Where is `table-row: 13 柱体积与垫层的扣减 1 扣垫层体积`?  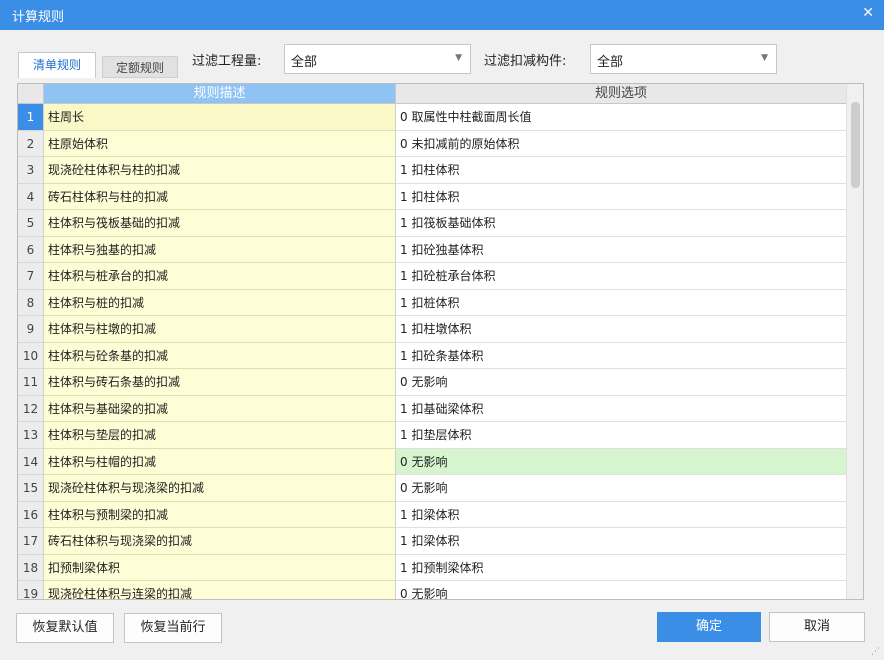 table-row: 13 柱体积与垫层的扣减 1 扣垫层体积 is located at coordinates (432, 435).